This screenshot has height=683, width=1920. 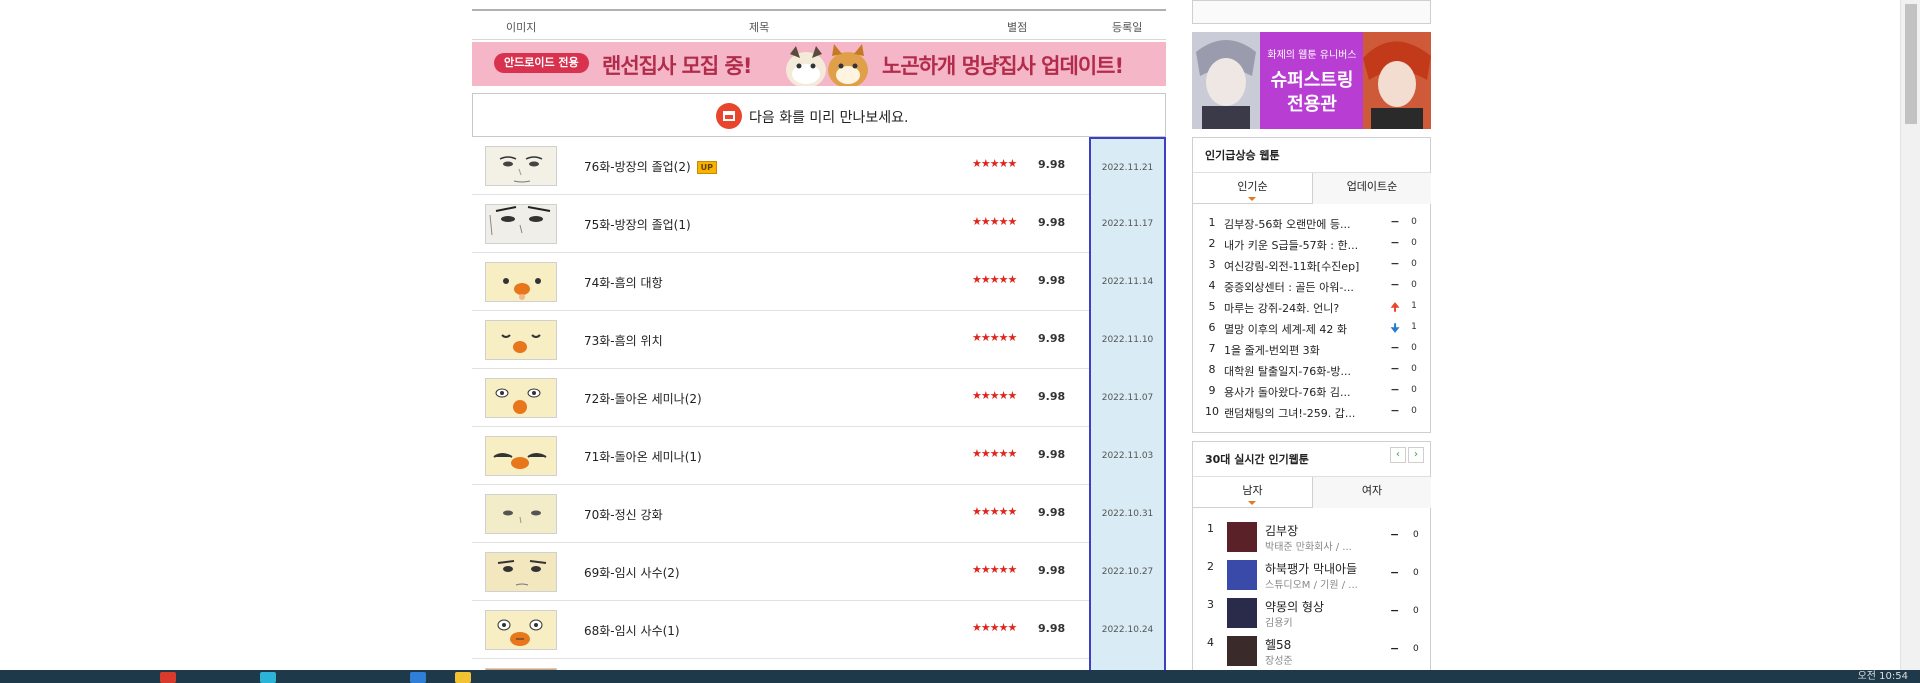 I want to click on episode-title: 73화-흠의 위치, so click(x=623, y=340).